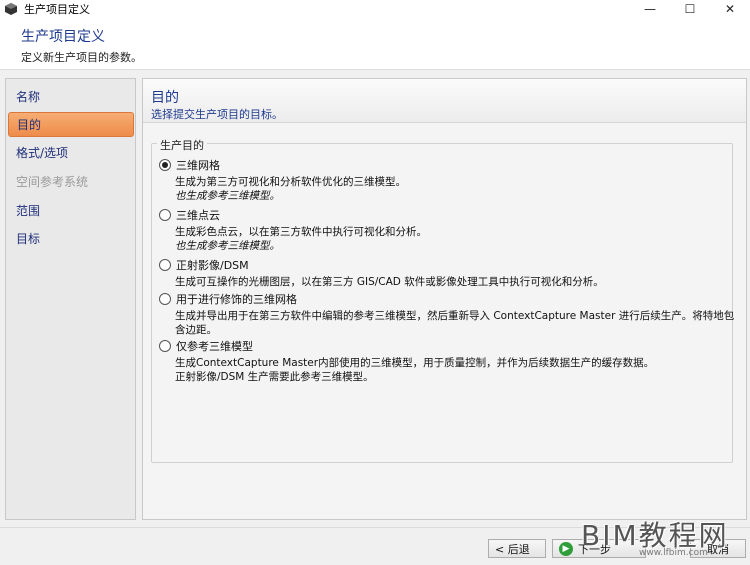 The image size is (750, 565). What do you see at coordinates (517, 548) in the screenshot?
I see `back-button: < 后退` at bounding box center [517, 548].